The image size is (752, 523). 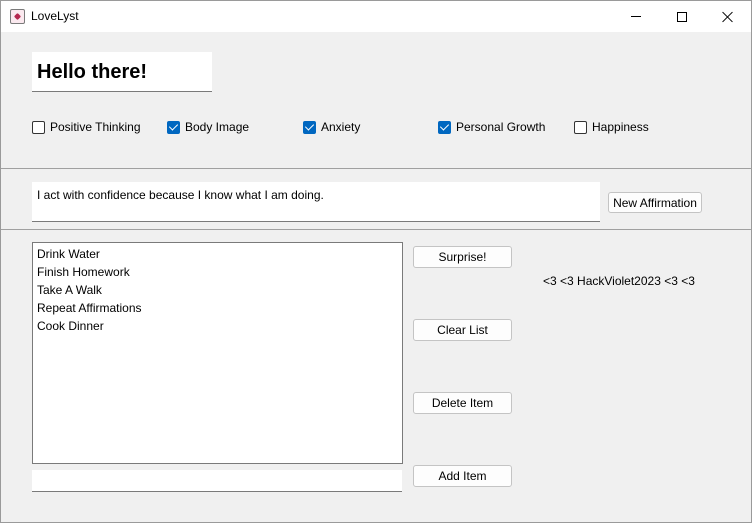 What do you see at coordinates (219, 328) in the screenshot?
I see `list-item: Cook Dinner` at bounding box center [219, 328].